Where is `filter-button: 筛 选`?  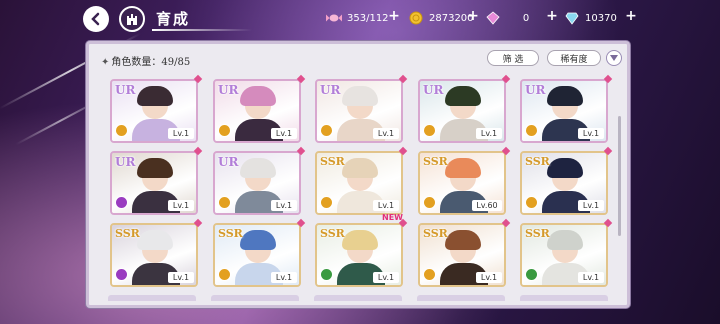 filter-button: 筛 选 is located at coordinates (513, 58).